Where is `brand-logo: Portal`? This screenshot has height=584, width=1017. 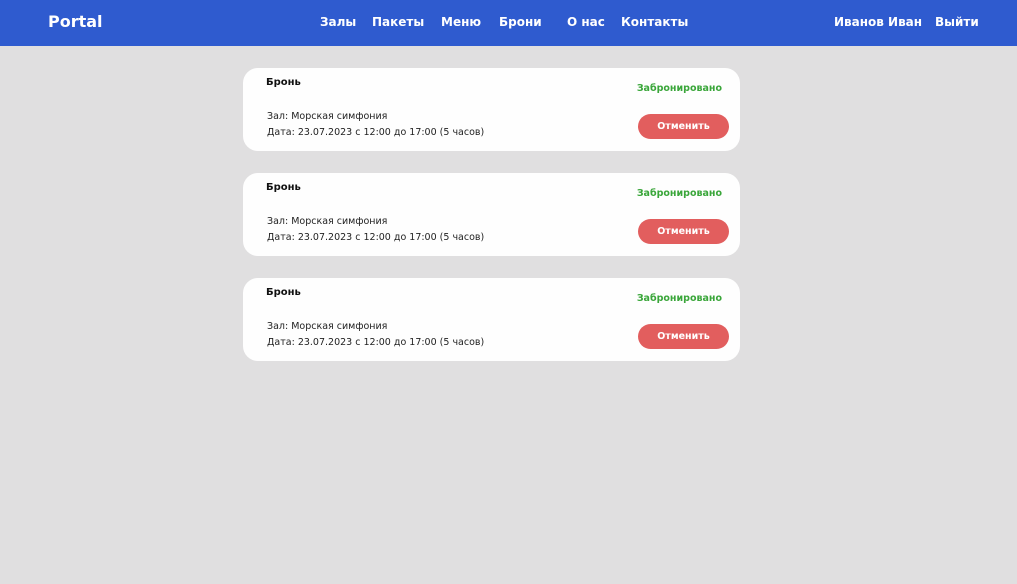 brand-logo: Portal is located at coordinates (75, 22).